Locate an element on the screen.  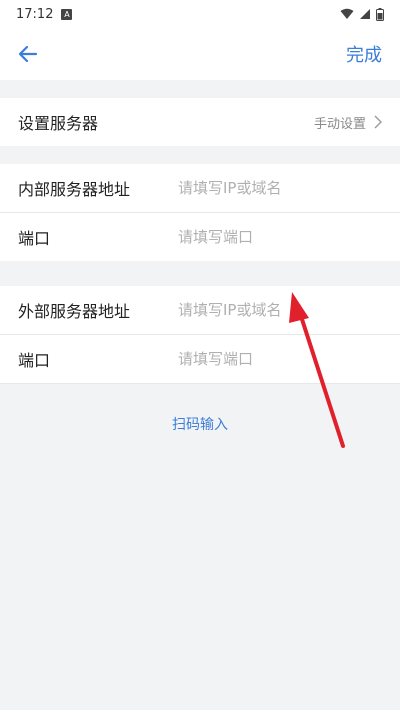
external-port-label: 端口 is located at coordinates (34, 360).